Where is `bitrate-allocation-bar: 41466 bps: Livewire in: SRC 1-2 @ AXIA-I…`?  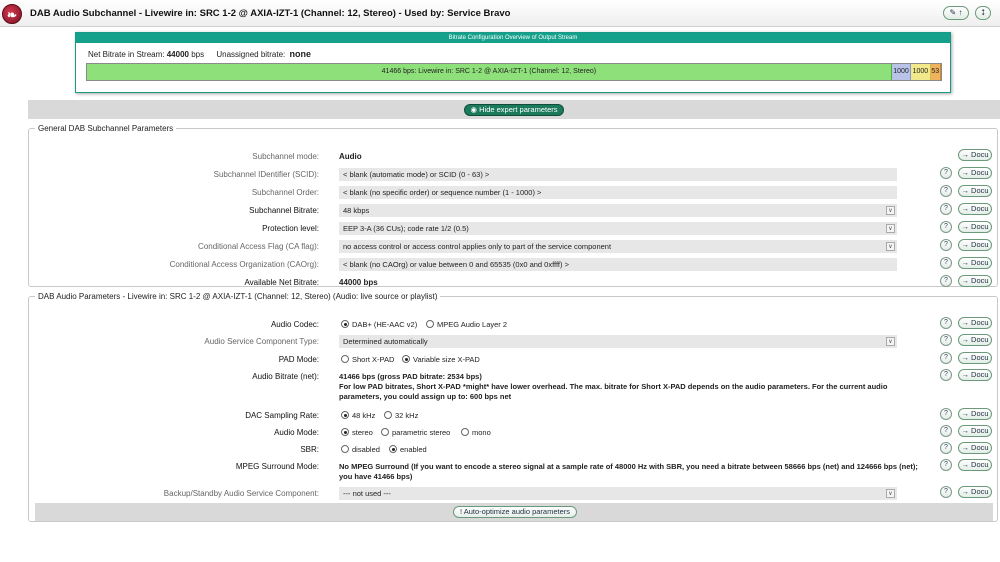 bitrate-allocation-bar: 41466 bps: Livewire in: SRC 1-2 @ AXIA-I… is located at coordinates (514, 72).